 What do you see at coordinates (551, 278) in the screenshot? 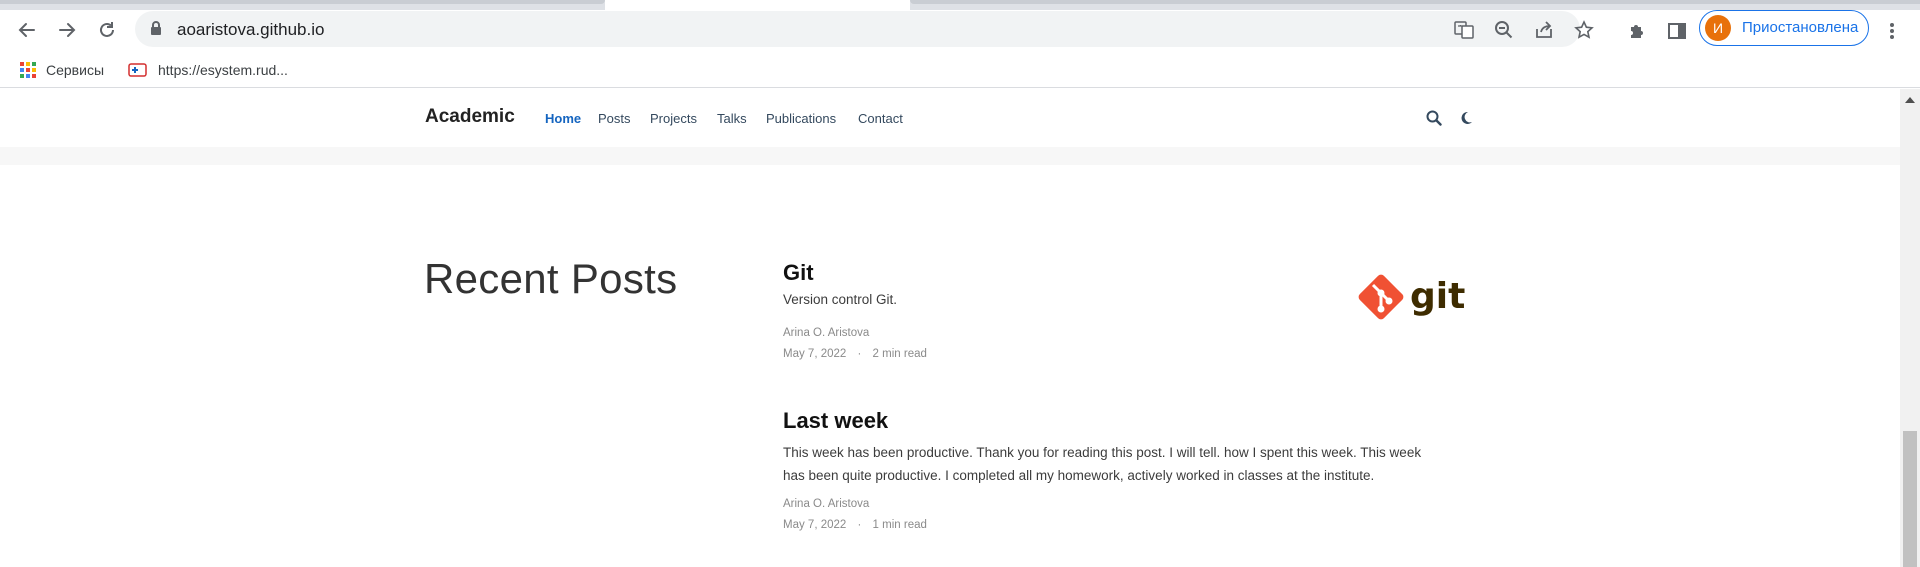
I see `section-title: Recent Posts` at bounding box center [551, 278].